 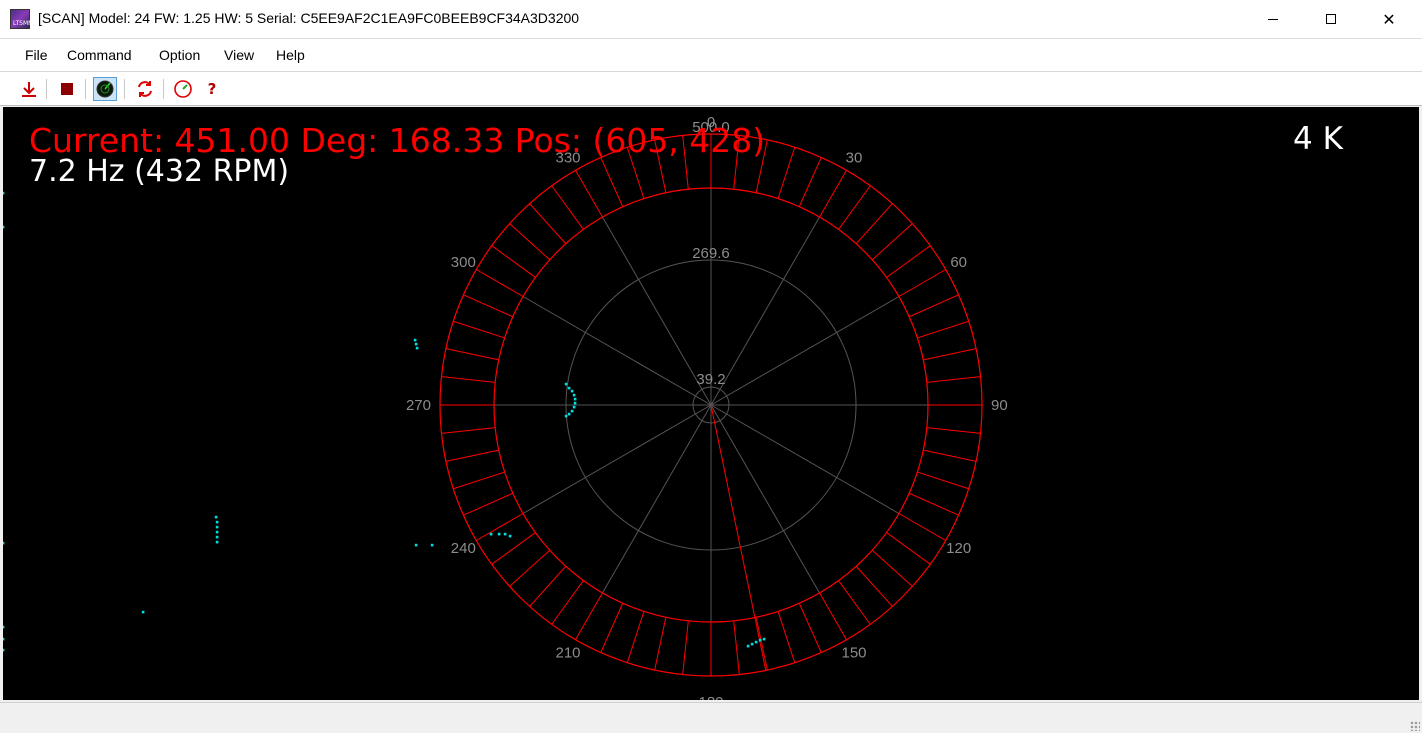 What do you see at coordinates (23, 23) in the screenshot?
I see `app-icon-text: LTSMM` at bounding box center [23, 23].